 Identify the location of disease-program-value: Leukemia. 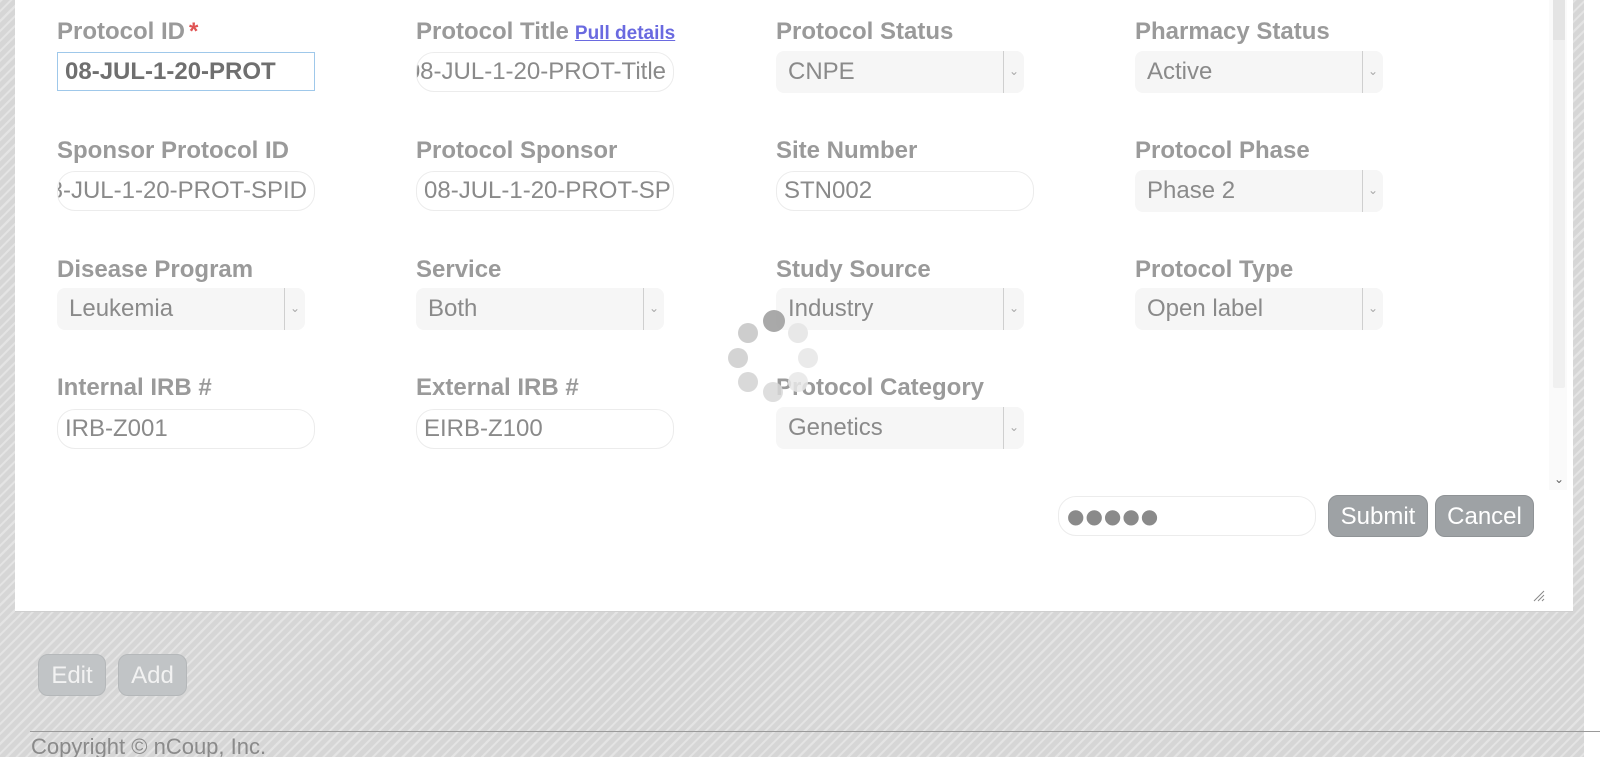
(121, 308).